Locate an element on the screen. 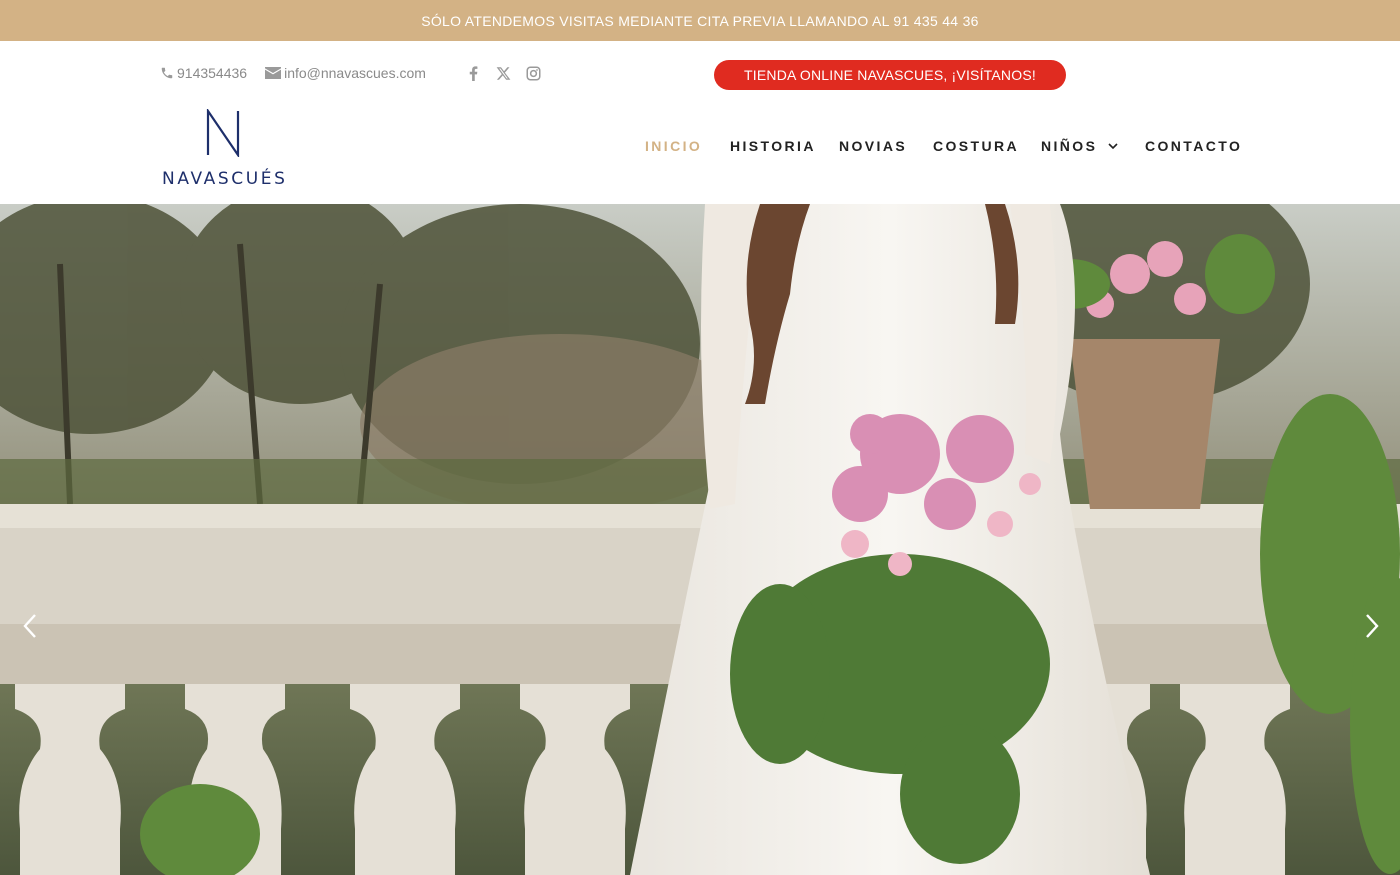  slider-prev-button is located at coordinates (30, 626).